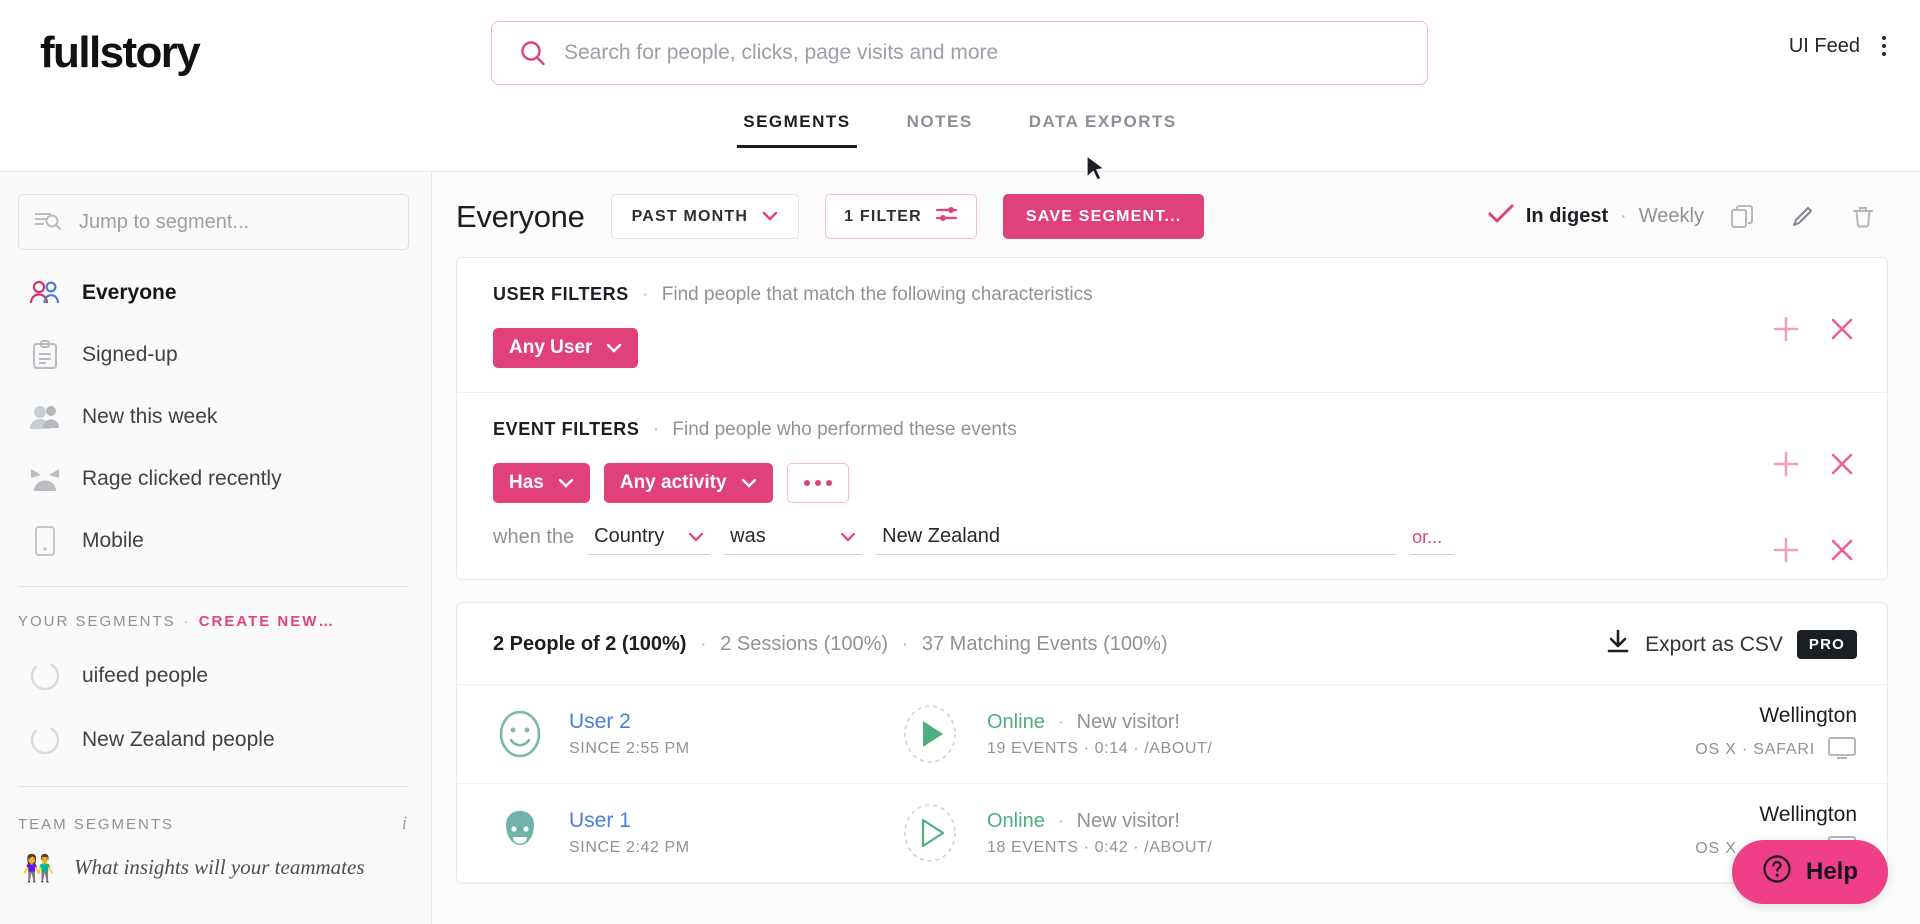 The width and height of the screenshot is (1920, 924). I want to click on tab-segments: SEGMENTS, so click(796, 130).